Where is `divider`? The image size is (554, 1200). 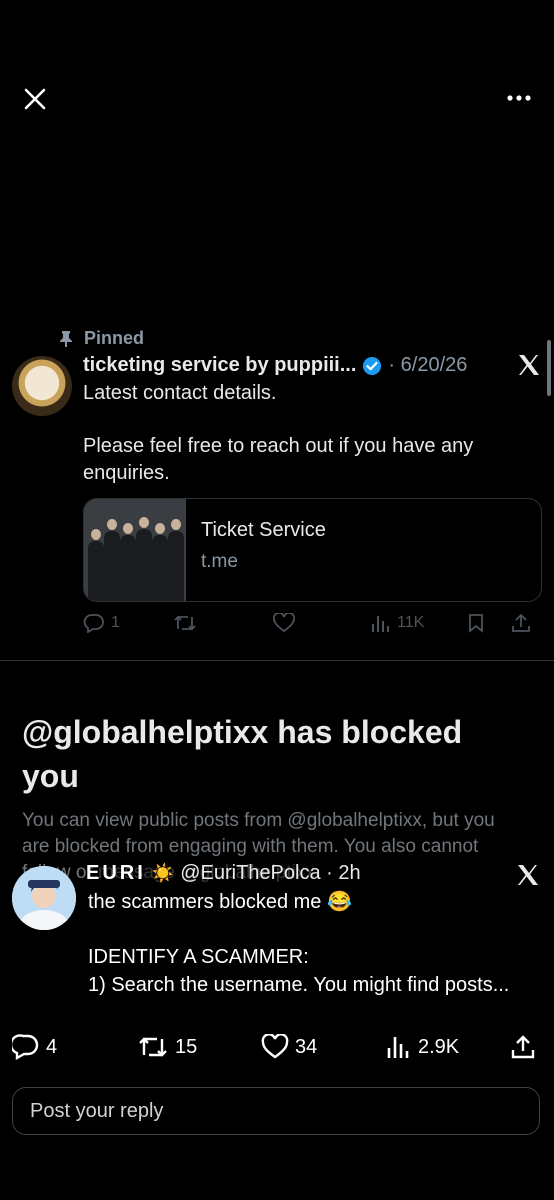 divider is located at coordinates (277, 660).